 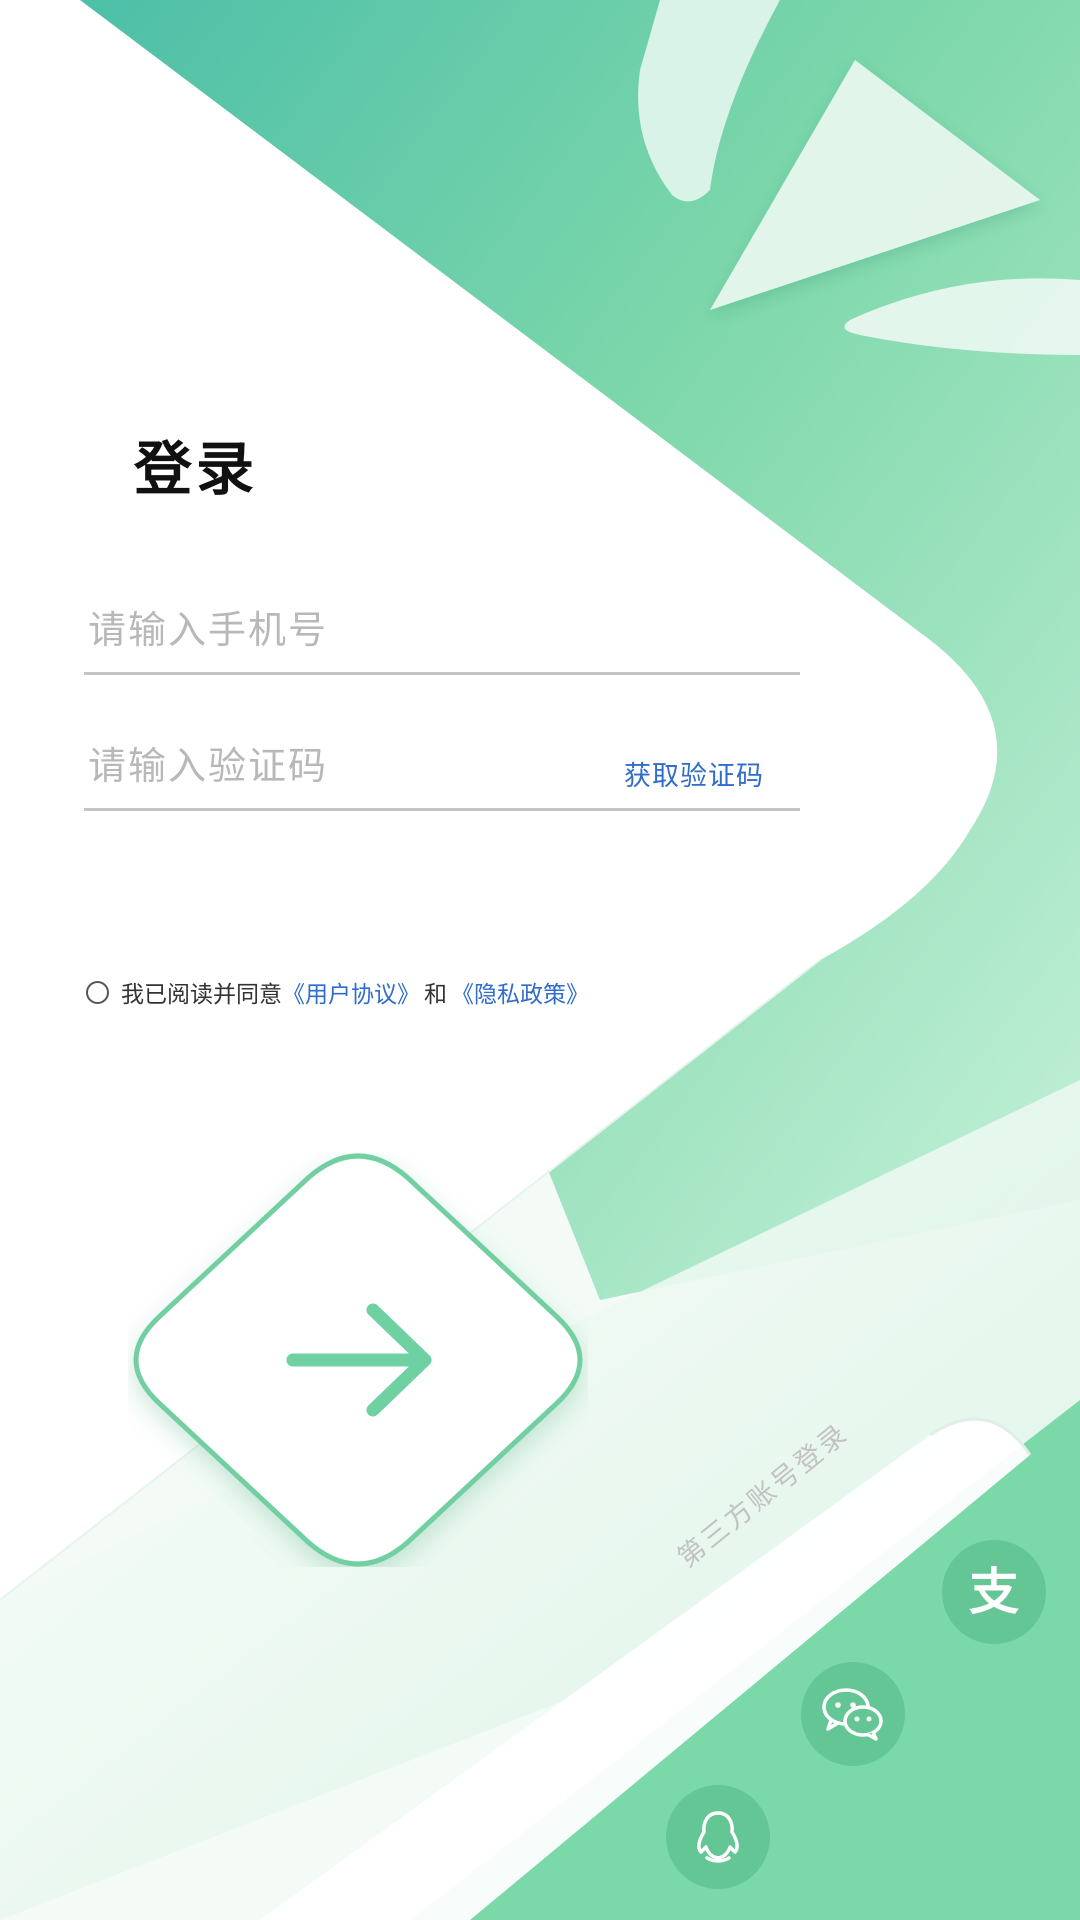 I want to click on alipay-icon: 支, so click(x=994, y=1592).